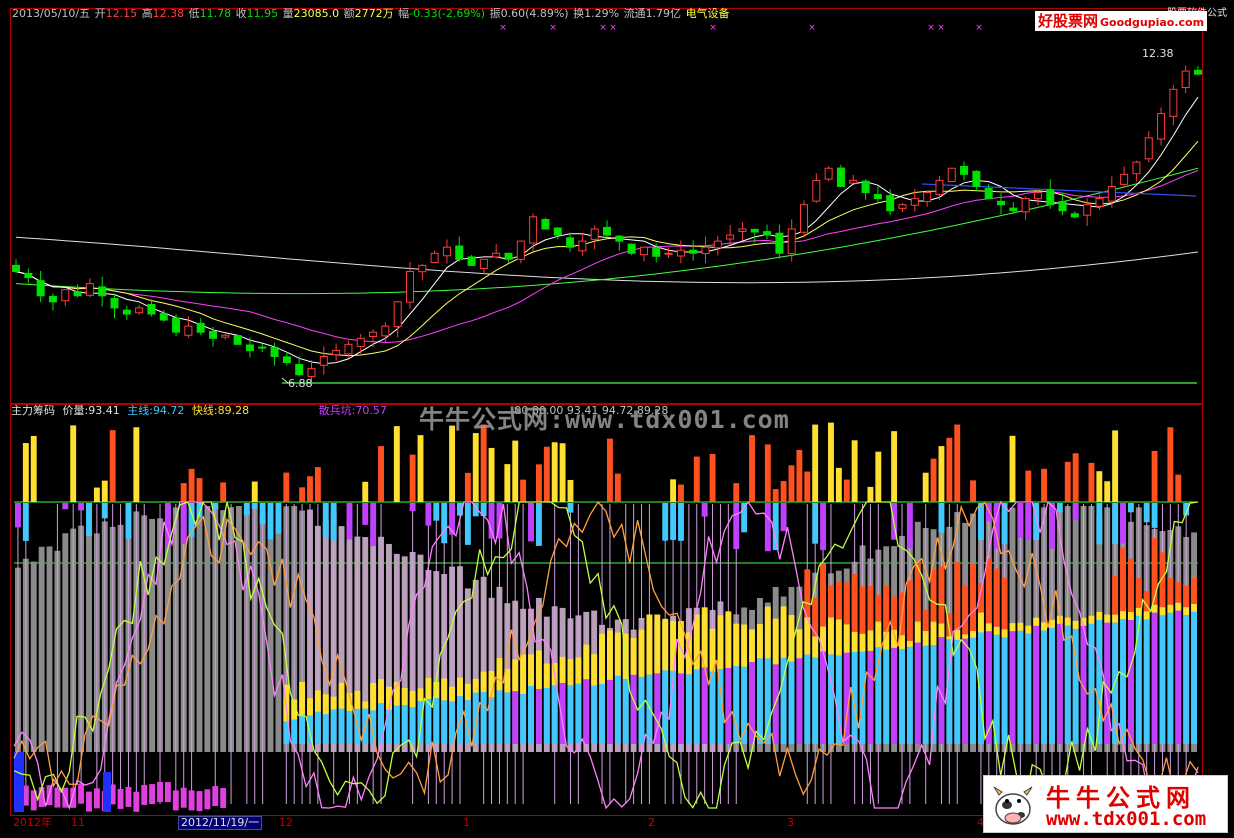 The width and height of the screenshot is (1234, 838). What do you see at coordinates (78, 822) in the screenshot?
I see `axis-month-11: 11` at bounding box center [78, 822].